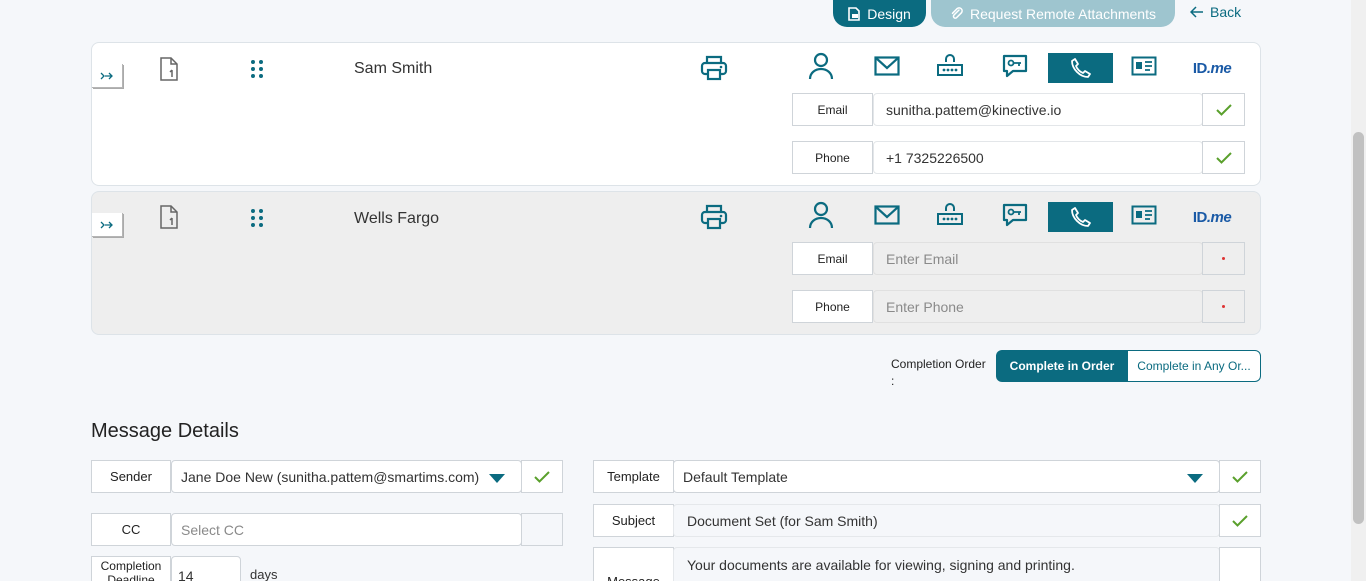  What do you see at coordinates (946, 476) in the screenshot?
I see `template-select: Default Template` at bounding box center [946, 476].